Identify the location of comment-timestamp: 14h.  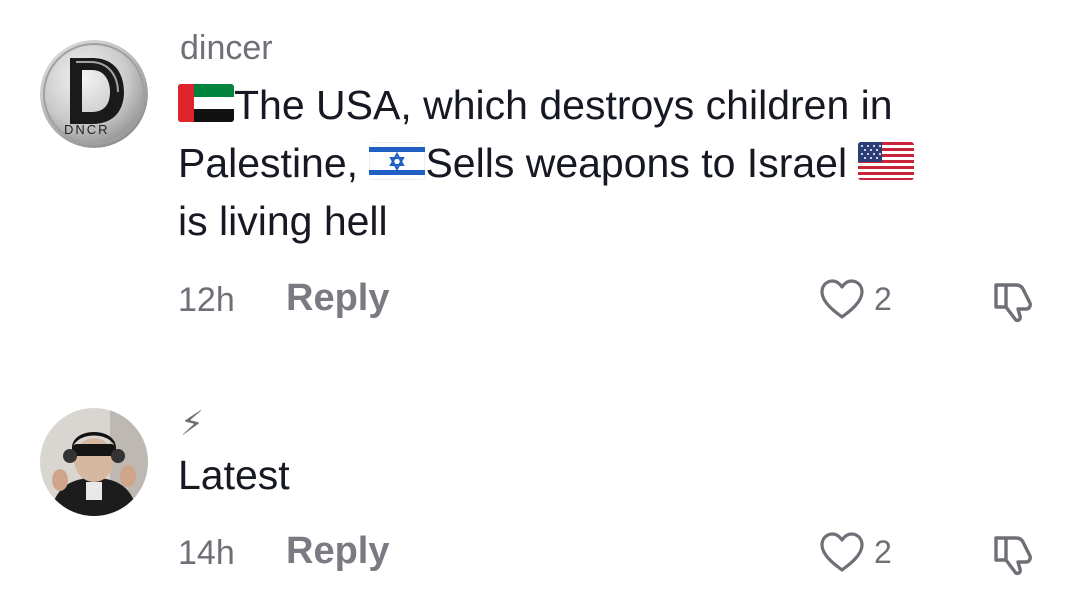
(206, 553).